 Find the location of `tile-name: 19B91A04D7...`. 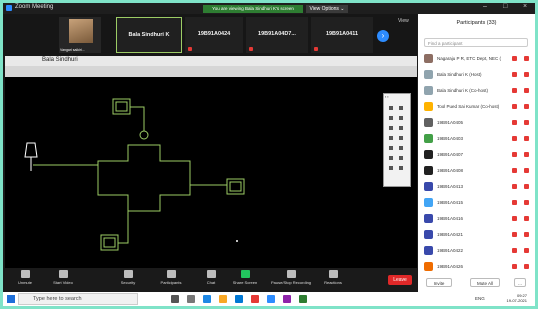

tile-name: 19B91A04D7... is located at coordinates (277, 34).